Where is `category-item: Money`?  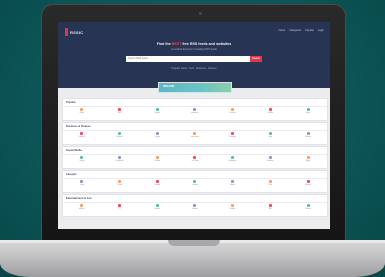
category-item: Money is located at coordinates (308, 135).